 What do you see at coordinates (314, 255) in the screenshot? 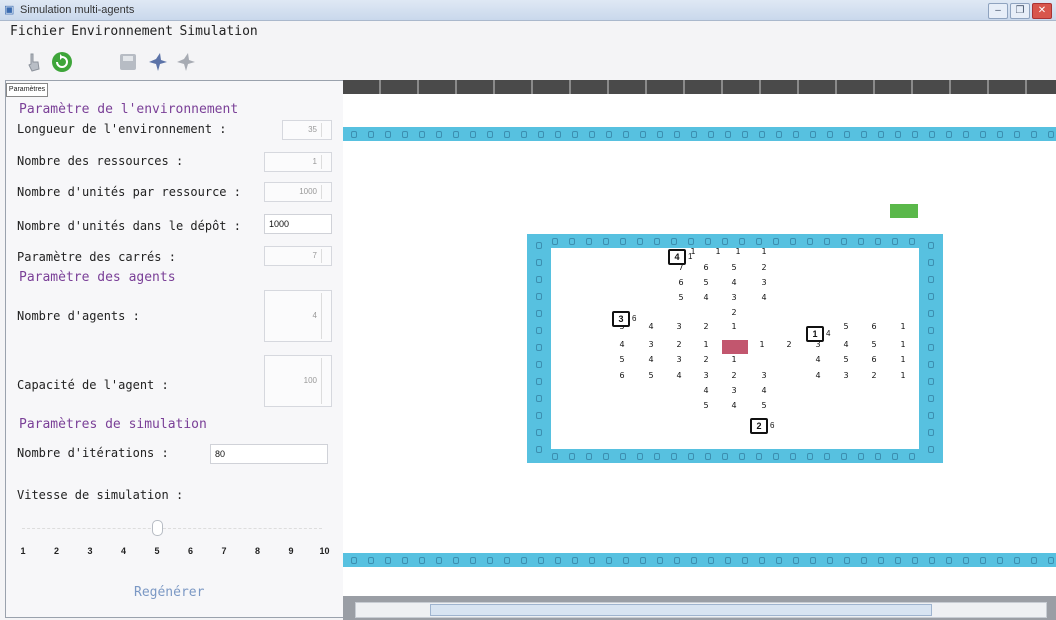
I see `squares-value: 7` at bounding box center [314, 255].